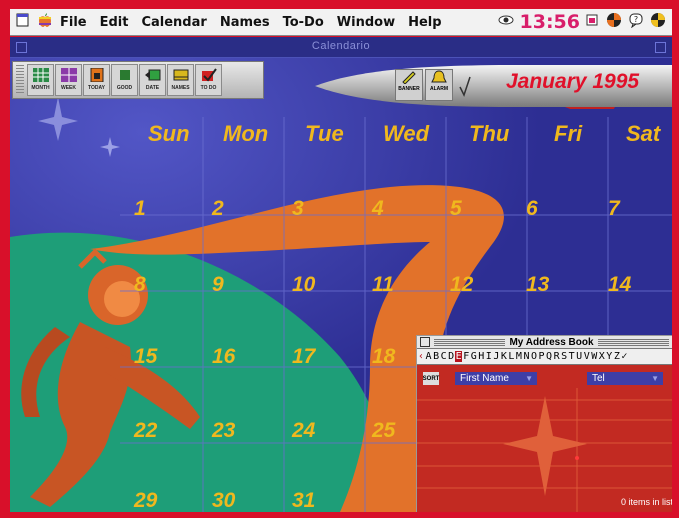 The width and height of the screenshot is (679, 518). What do you see at coordinates (506, 22) in the screenshot?
I see `eye-icon` at bounding box center [506, 22].